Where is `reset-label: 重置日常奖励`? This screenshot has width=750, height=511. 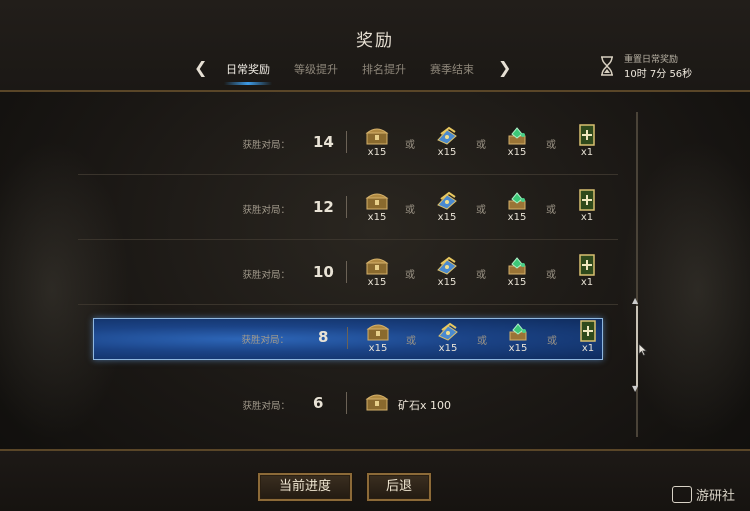 reset-label: 重置日常奖励 is located at coordinates (651, 60).